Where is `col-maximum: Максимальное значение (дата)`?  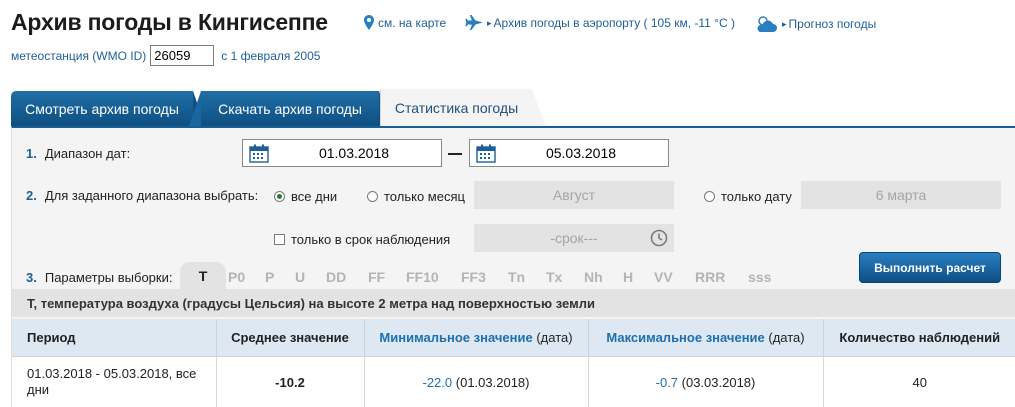 col-maximum: Максимальное значение (дата) is located at coordinates (706, 338).